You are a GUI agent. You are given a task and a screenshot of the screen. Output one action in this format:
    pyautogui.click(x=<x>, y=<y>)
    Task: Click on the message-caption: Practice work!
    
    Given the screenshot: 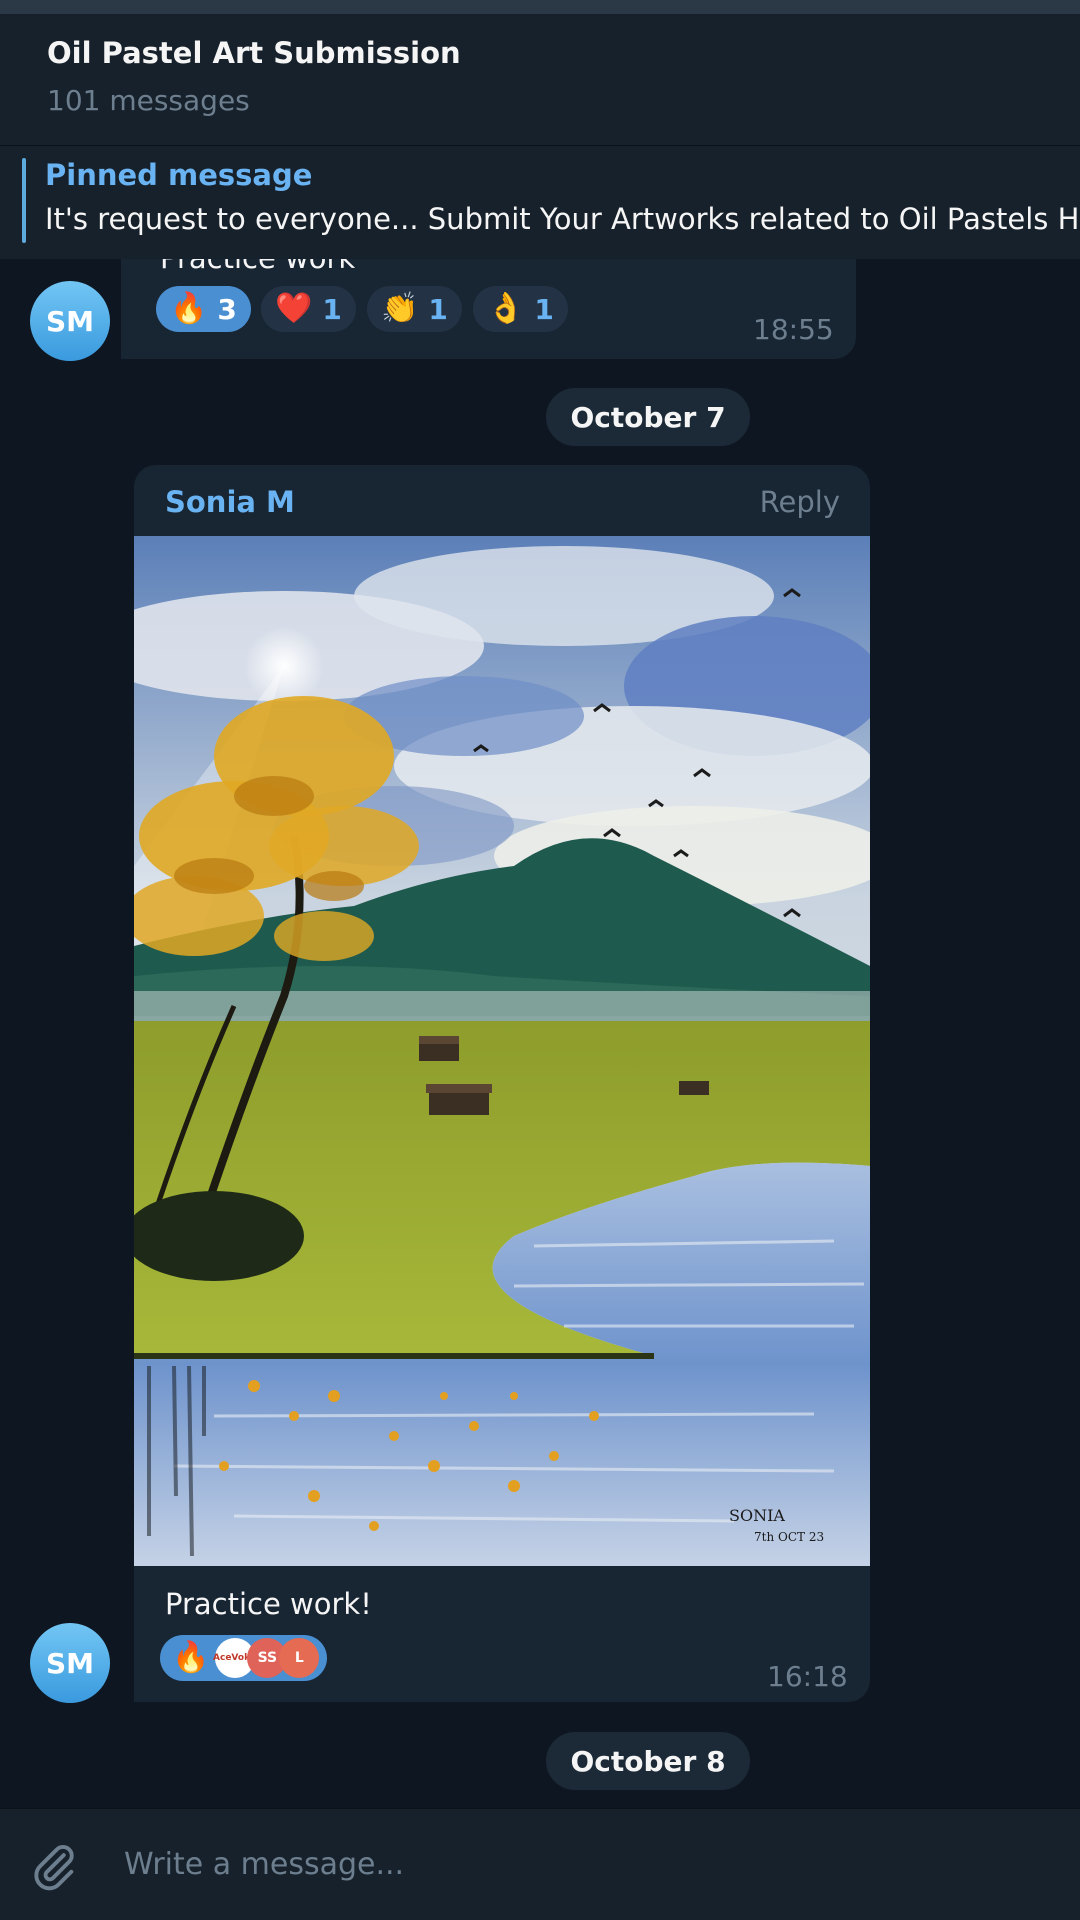 What is the action you would take?
    pyautogui.click(x=268, y=1604)
    